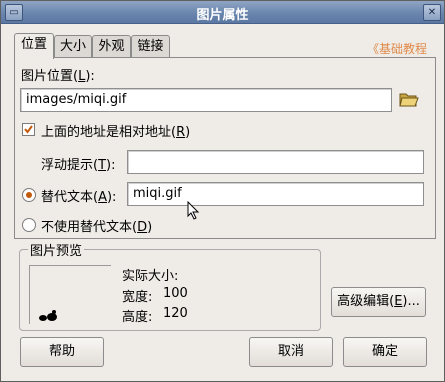  Describe the element at coordinates (150, 276) in the screenshot. I see `actual-size-label: 实际大小:` at that location.